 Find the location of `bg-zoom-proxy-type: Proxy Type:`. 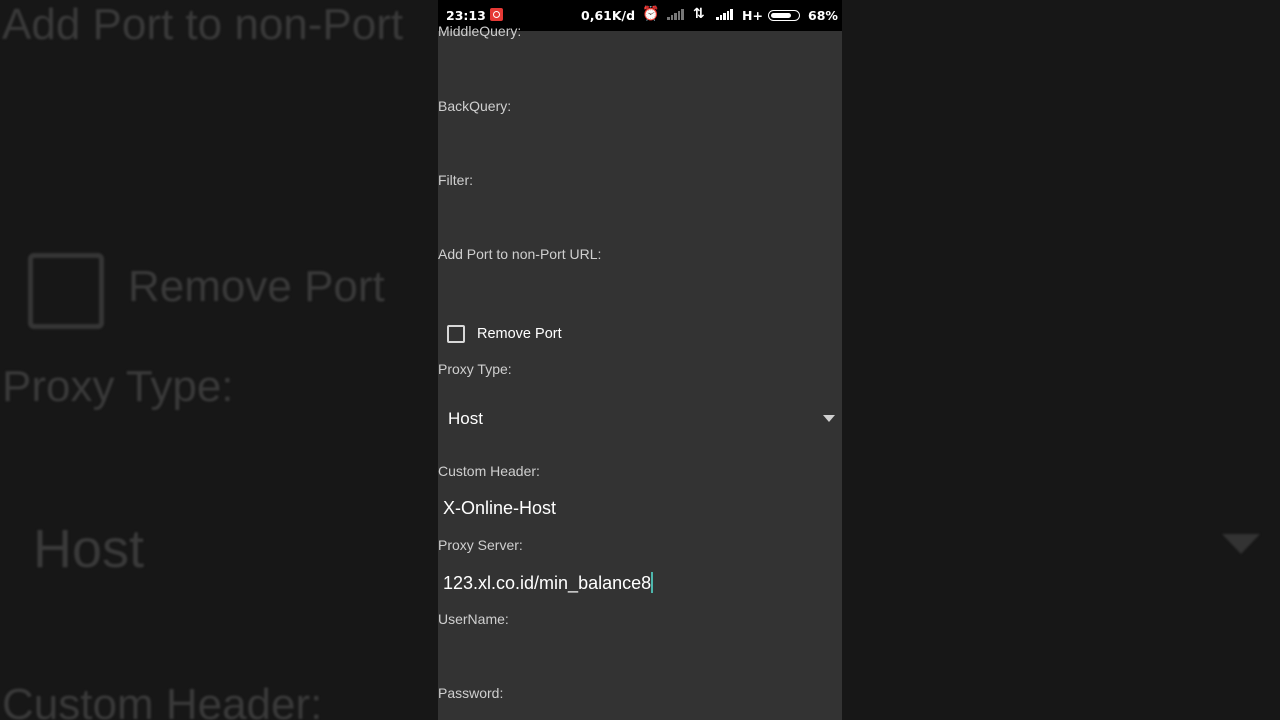

bg-zoom-proxy-type: Proxy Type: is located at coordinates (118, 386).